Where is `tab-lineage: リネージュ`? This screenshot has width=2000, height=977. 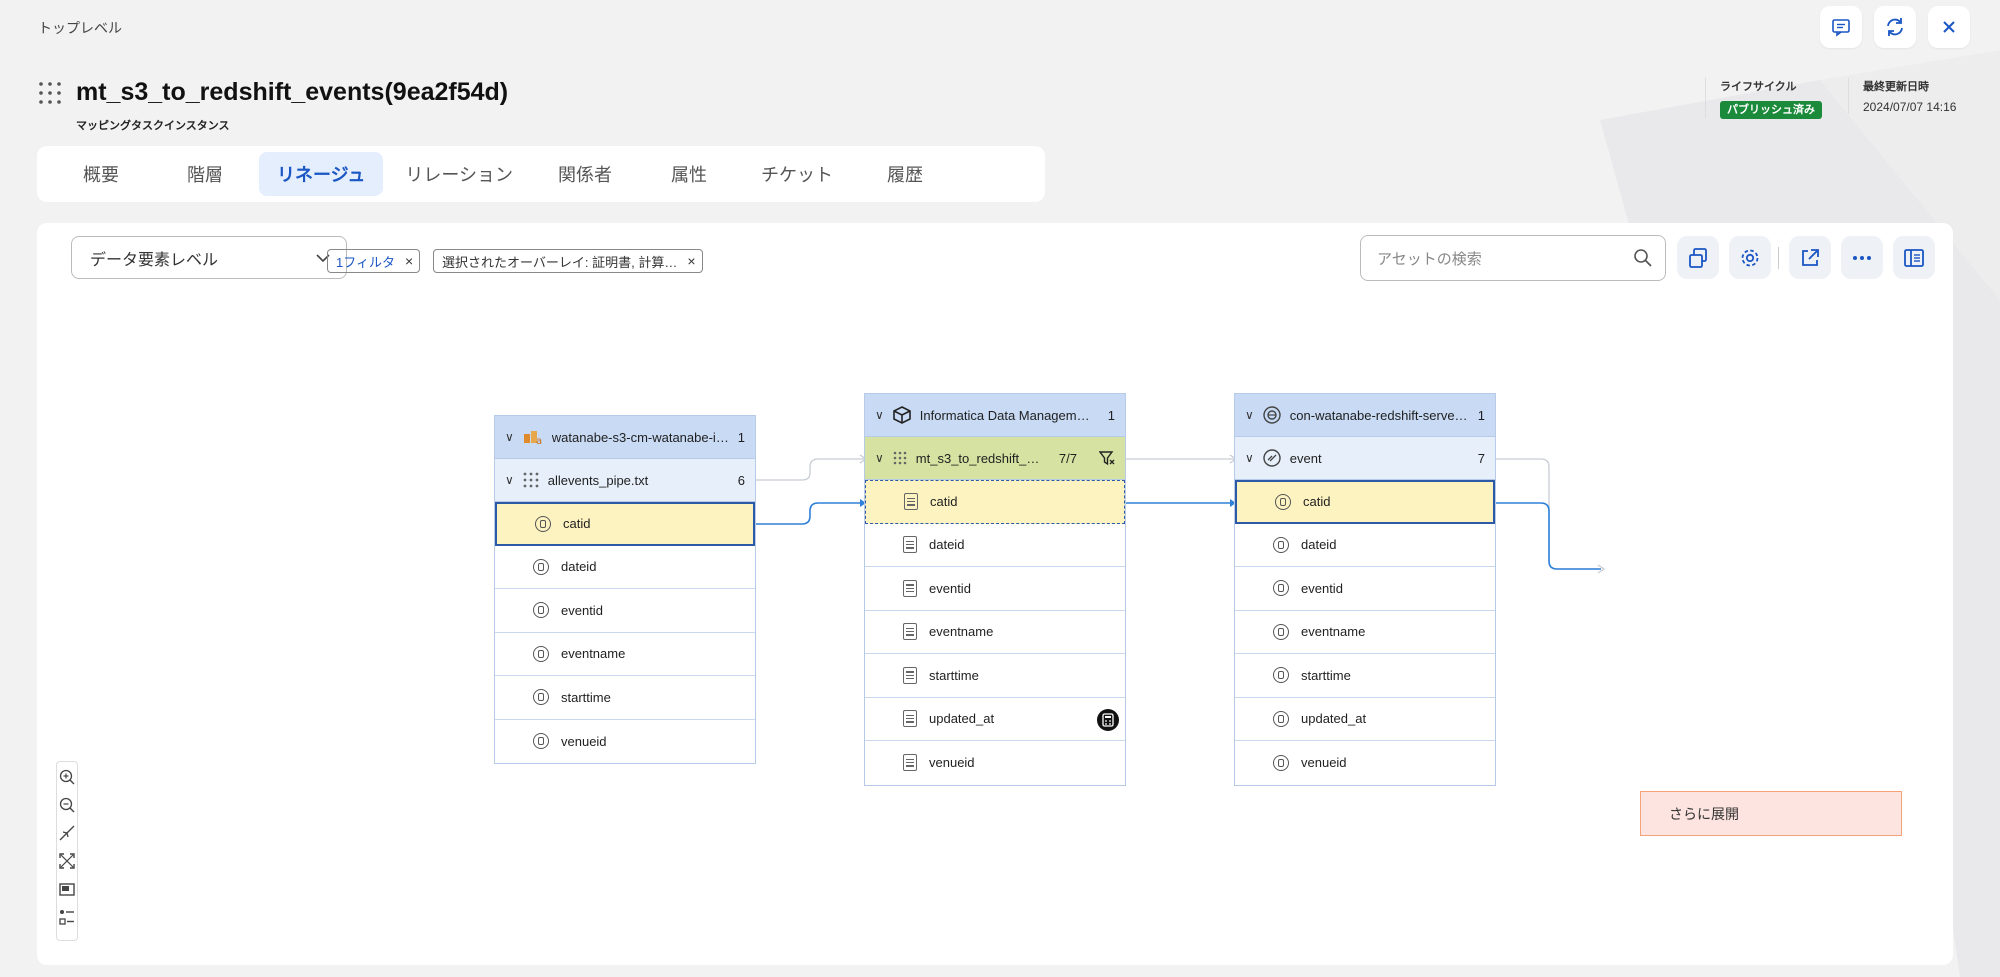
tab-lineage: リネージュ is located at coordinates (321, 174).